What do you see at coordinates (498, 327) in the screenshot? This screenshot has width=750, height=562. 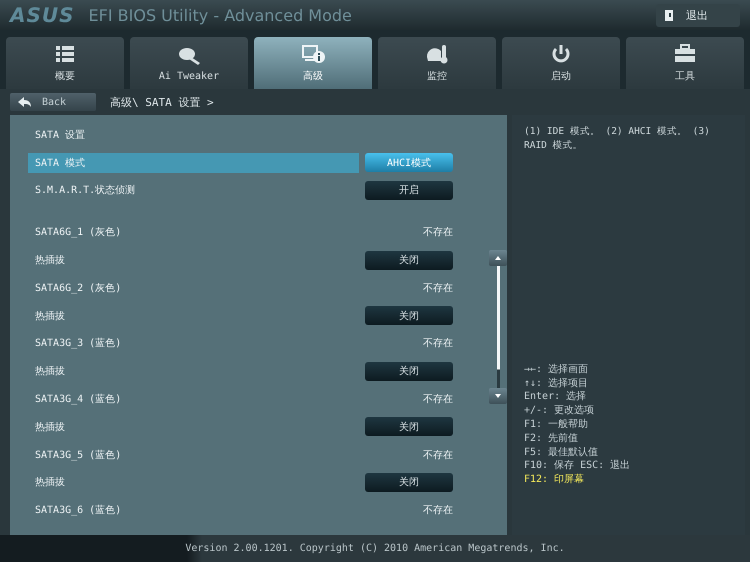 I see `scrollbar` at bounding box center [498, 327].